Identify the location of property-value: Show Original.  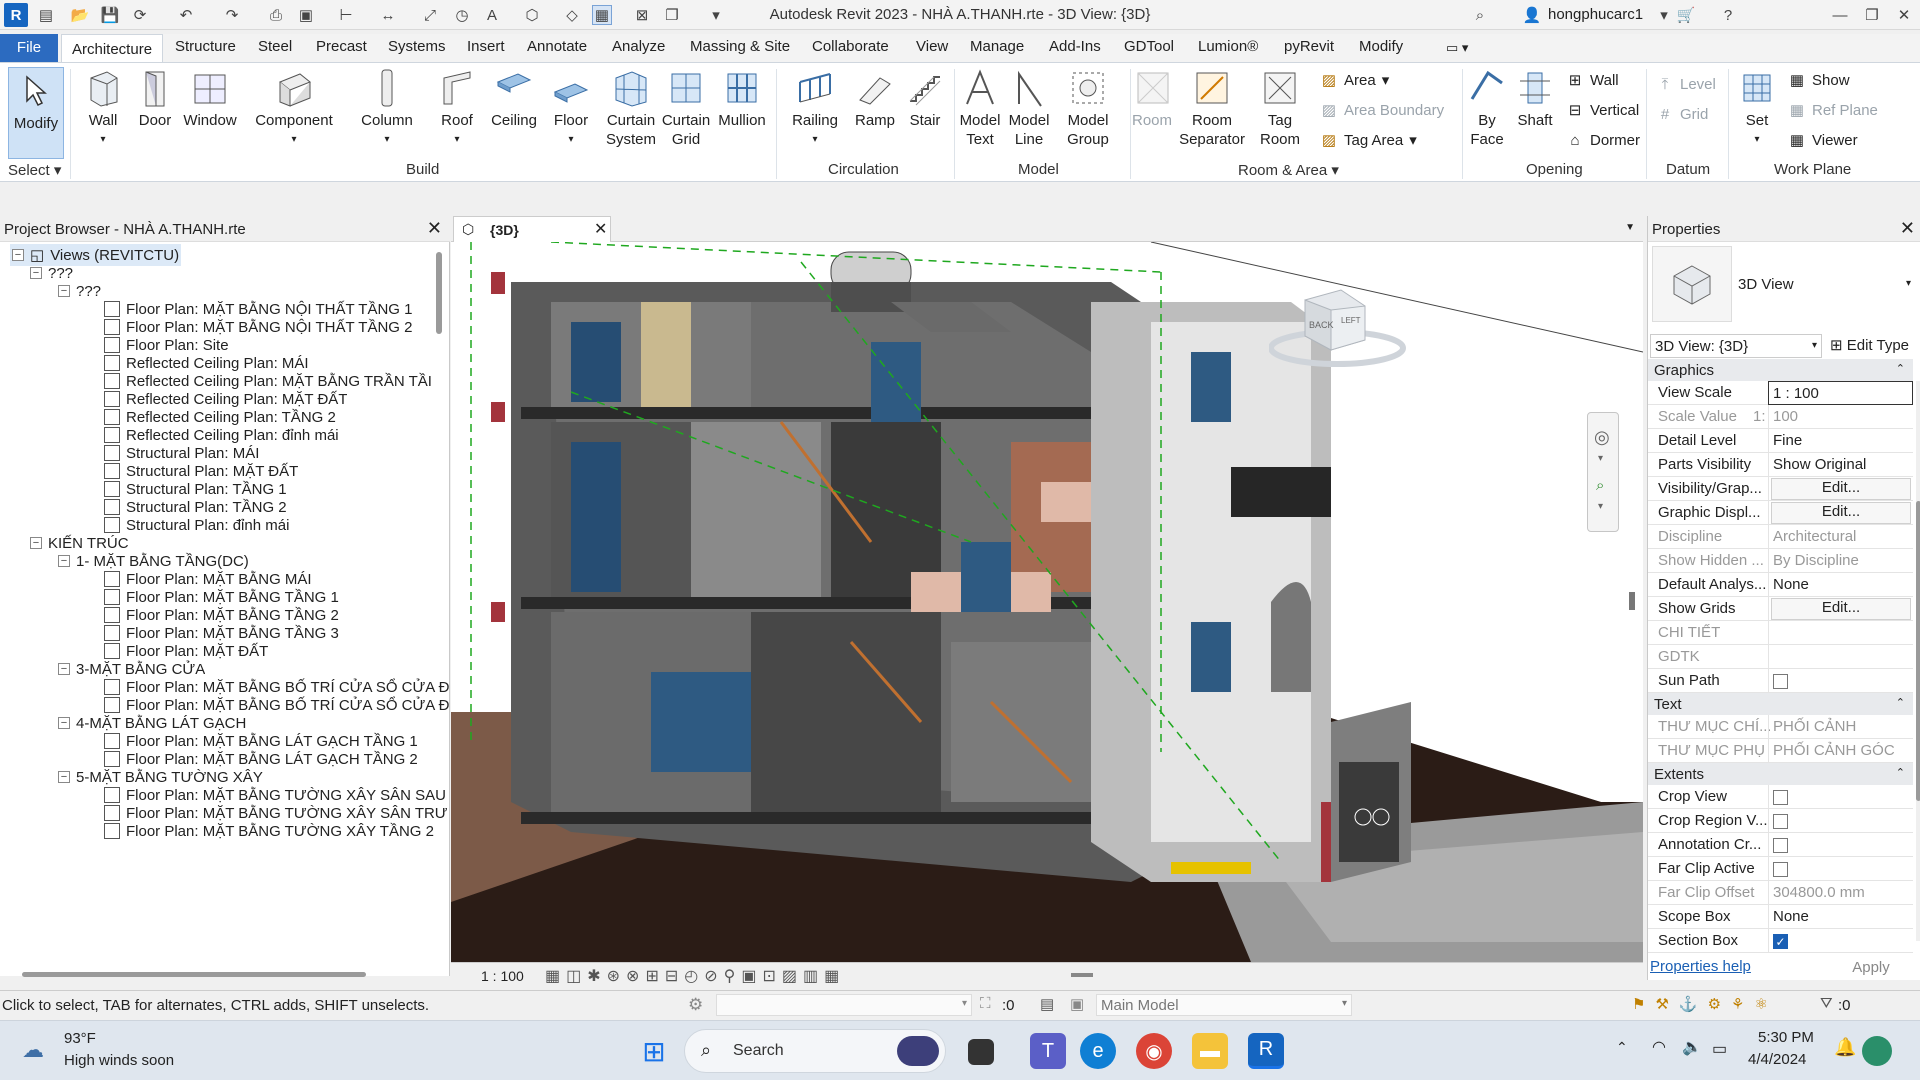
(1840, 465).